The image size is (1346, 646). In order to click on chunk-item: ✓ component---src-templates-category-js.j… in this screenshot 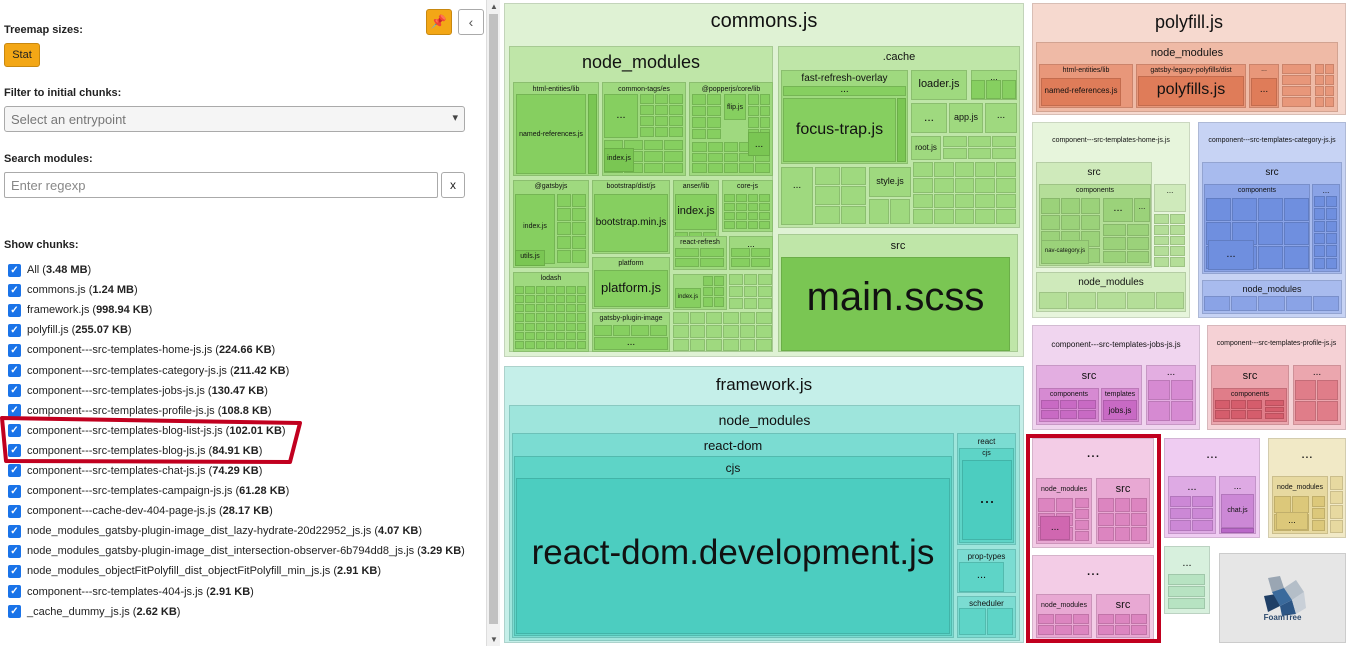, I will do `click(243, 370)`.